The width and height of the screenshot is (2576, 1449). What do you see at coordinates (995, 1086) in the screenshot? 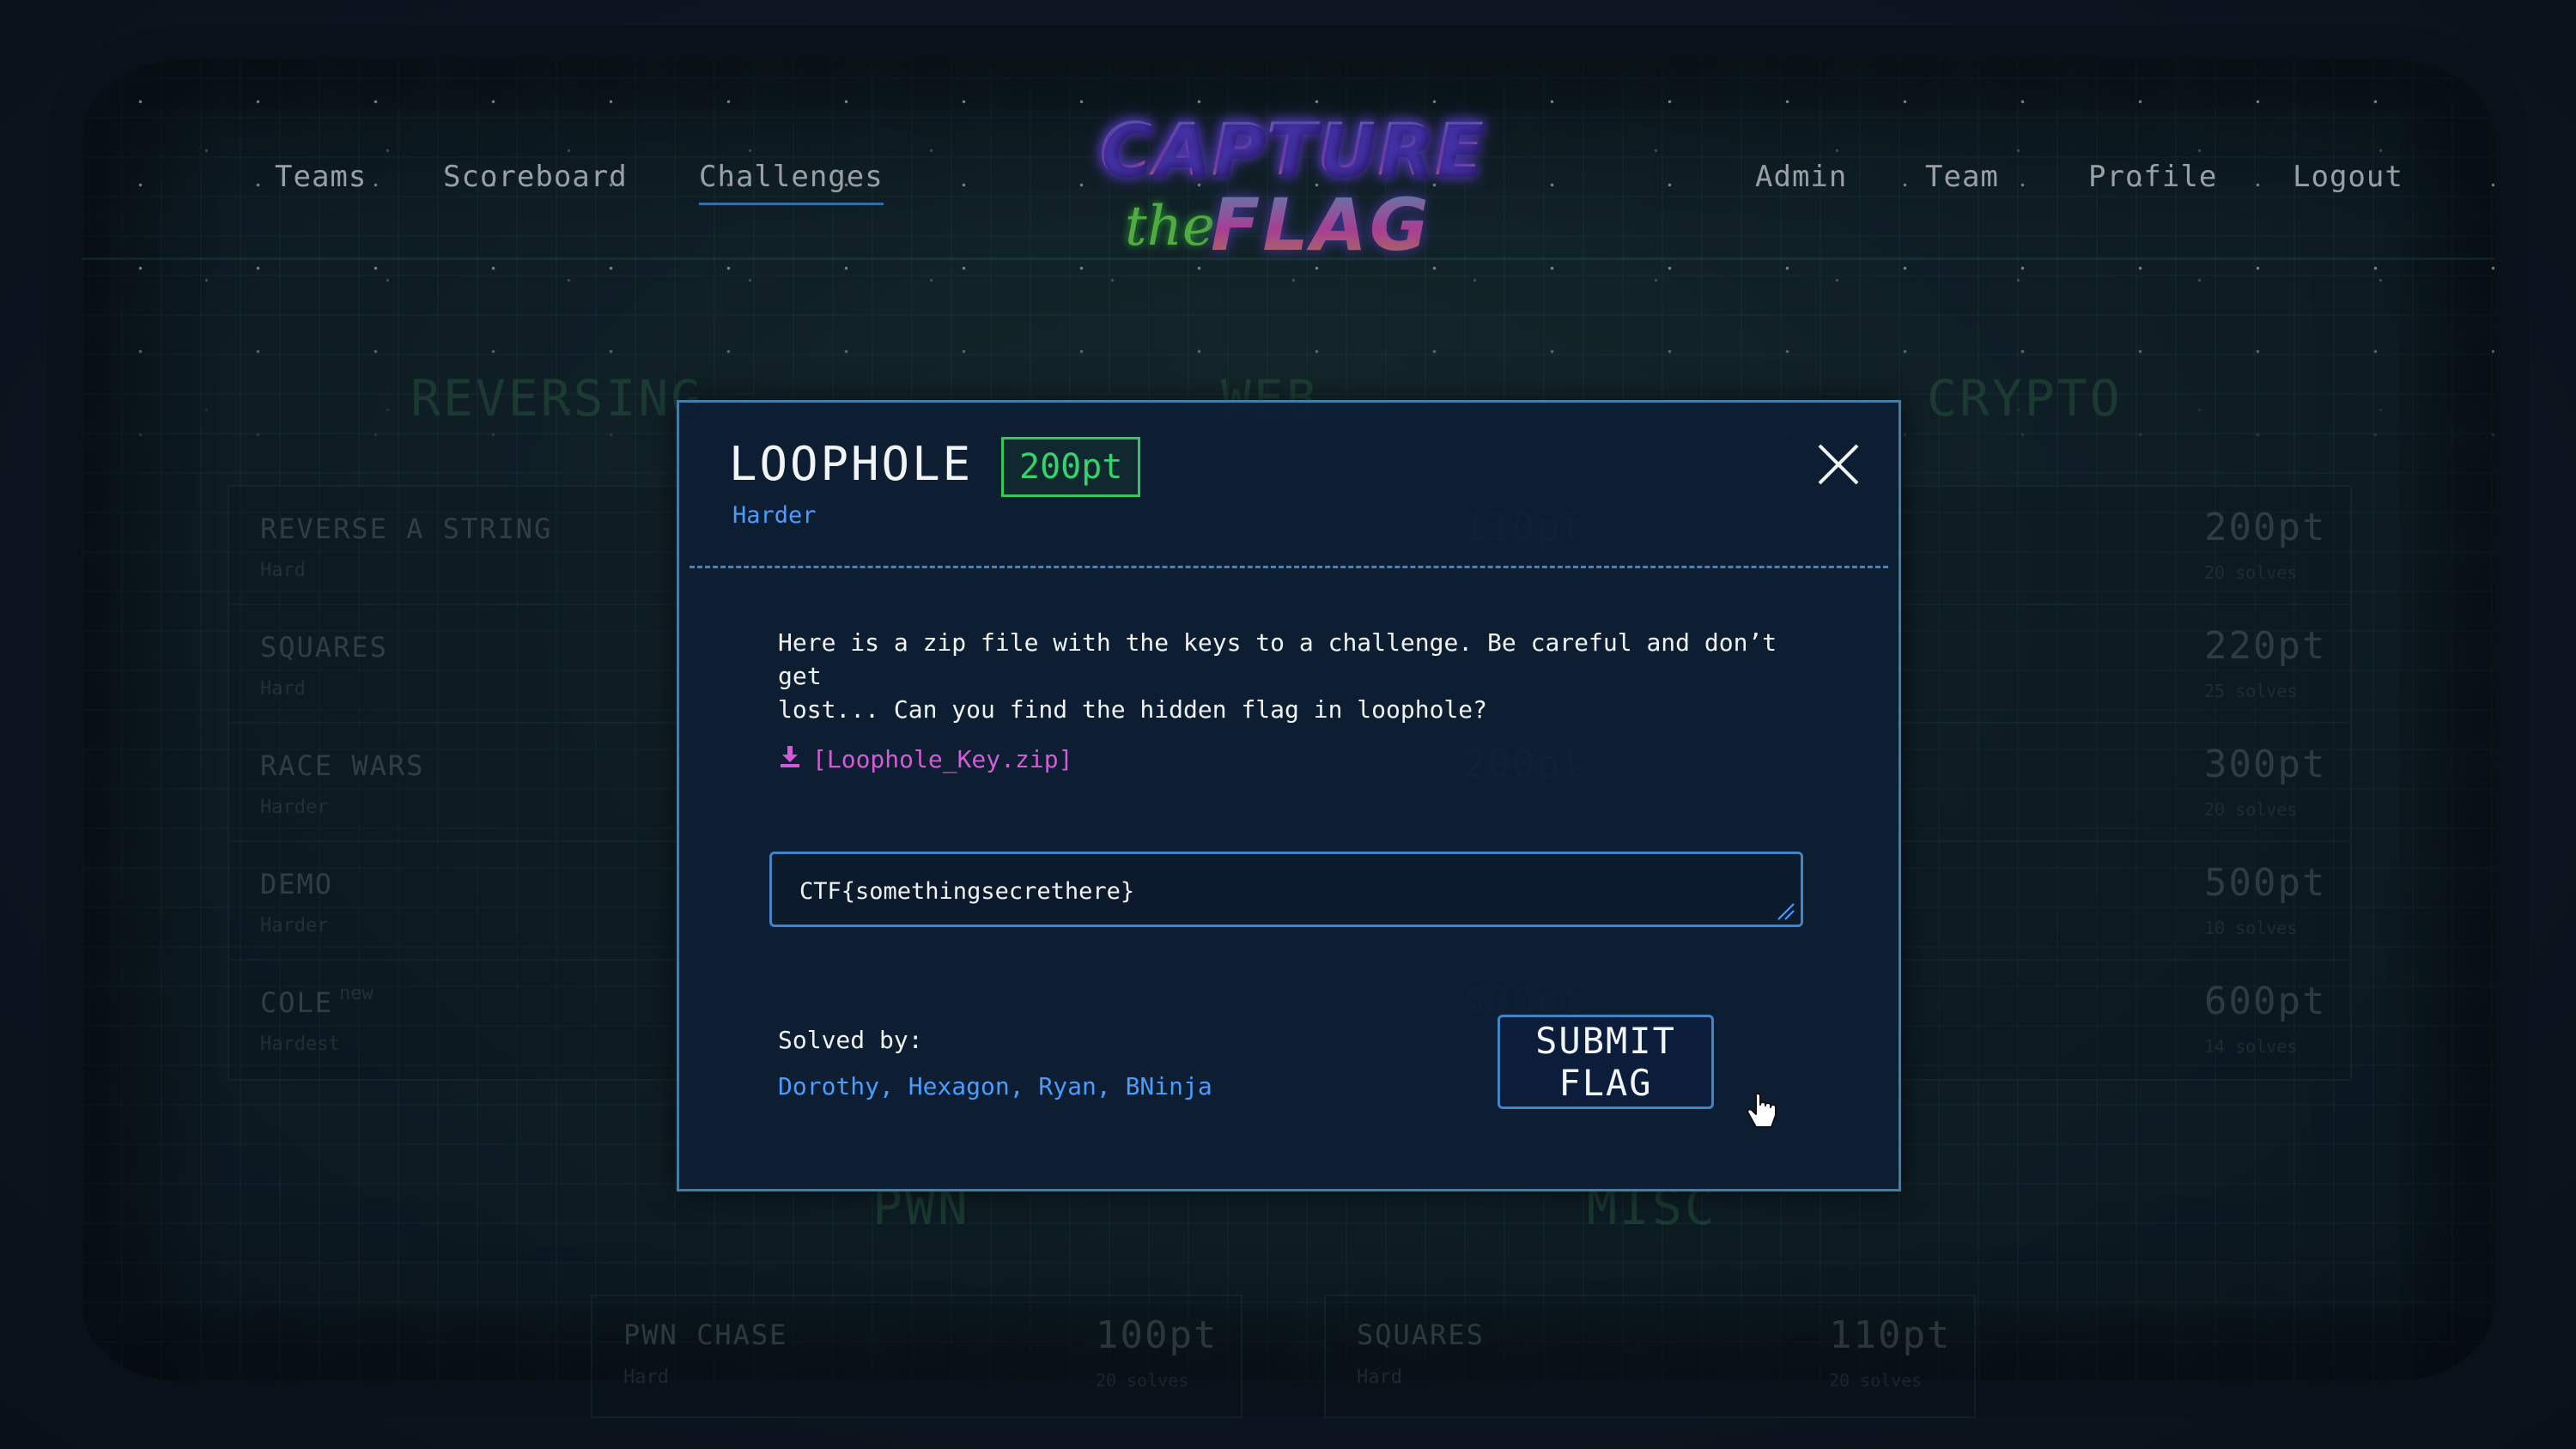
I see `solver-list: Dorothy, Hexagon, Ryan, BNinja` at bounding box center [995, 1086].